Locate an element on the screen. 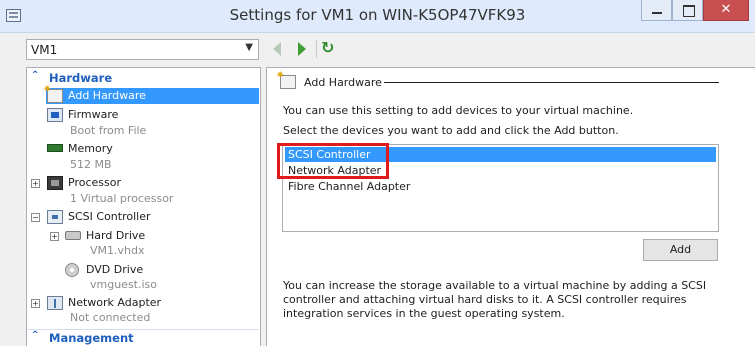  tree-item-detail: Boot from File is located at coordinates (108, 130).